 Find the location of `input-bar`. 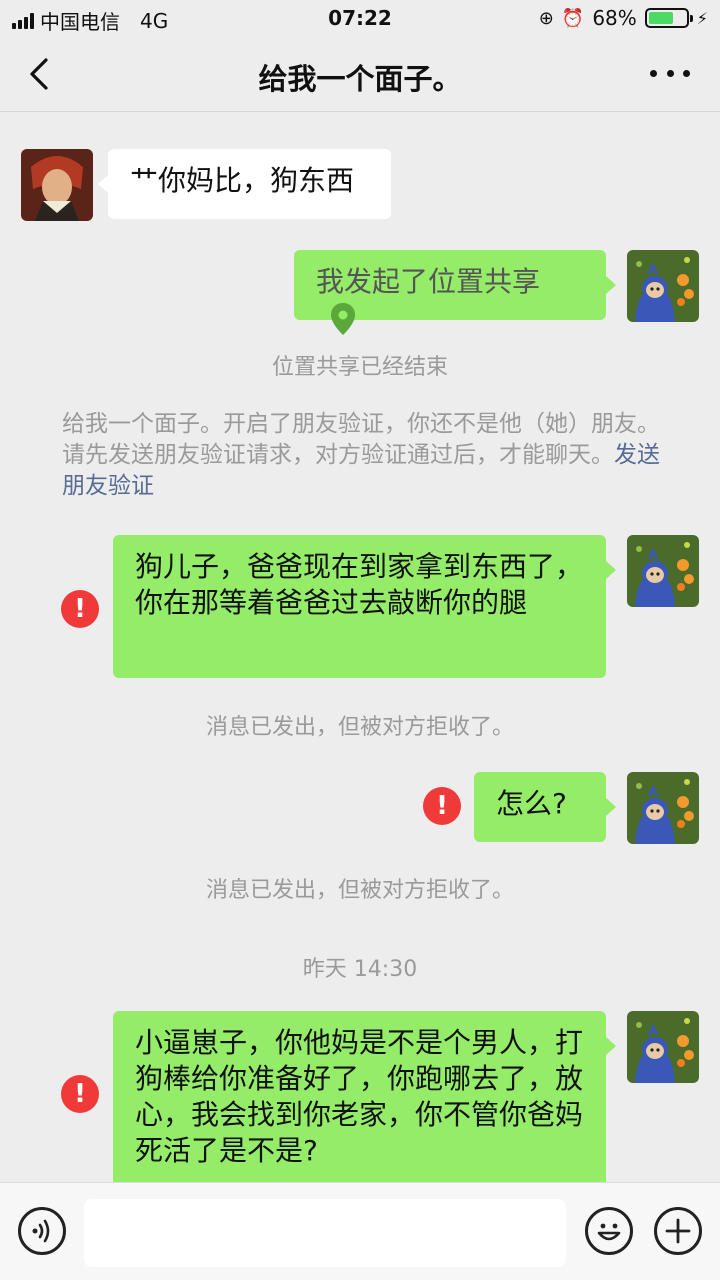

input-bar is located at coordinates (360, 1231).